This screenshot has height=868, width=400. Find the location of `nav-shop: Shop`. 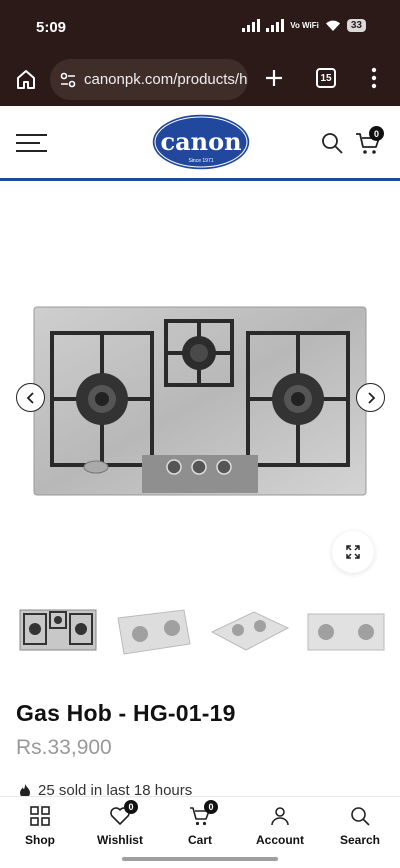

nav-shop: Shop is located at coordinates (40, 824).